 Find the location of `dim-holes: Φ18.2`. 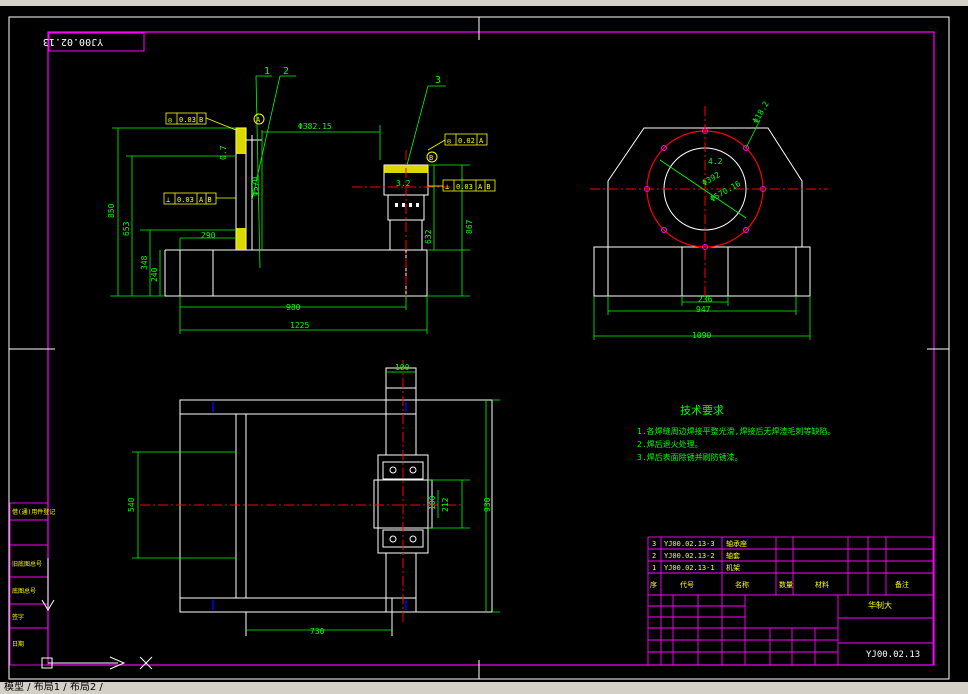

dim-holes: Φ18.2 is located at coordinates (761, 112).